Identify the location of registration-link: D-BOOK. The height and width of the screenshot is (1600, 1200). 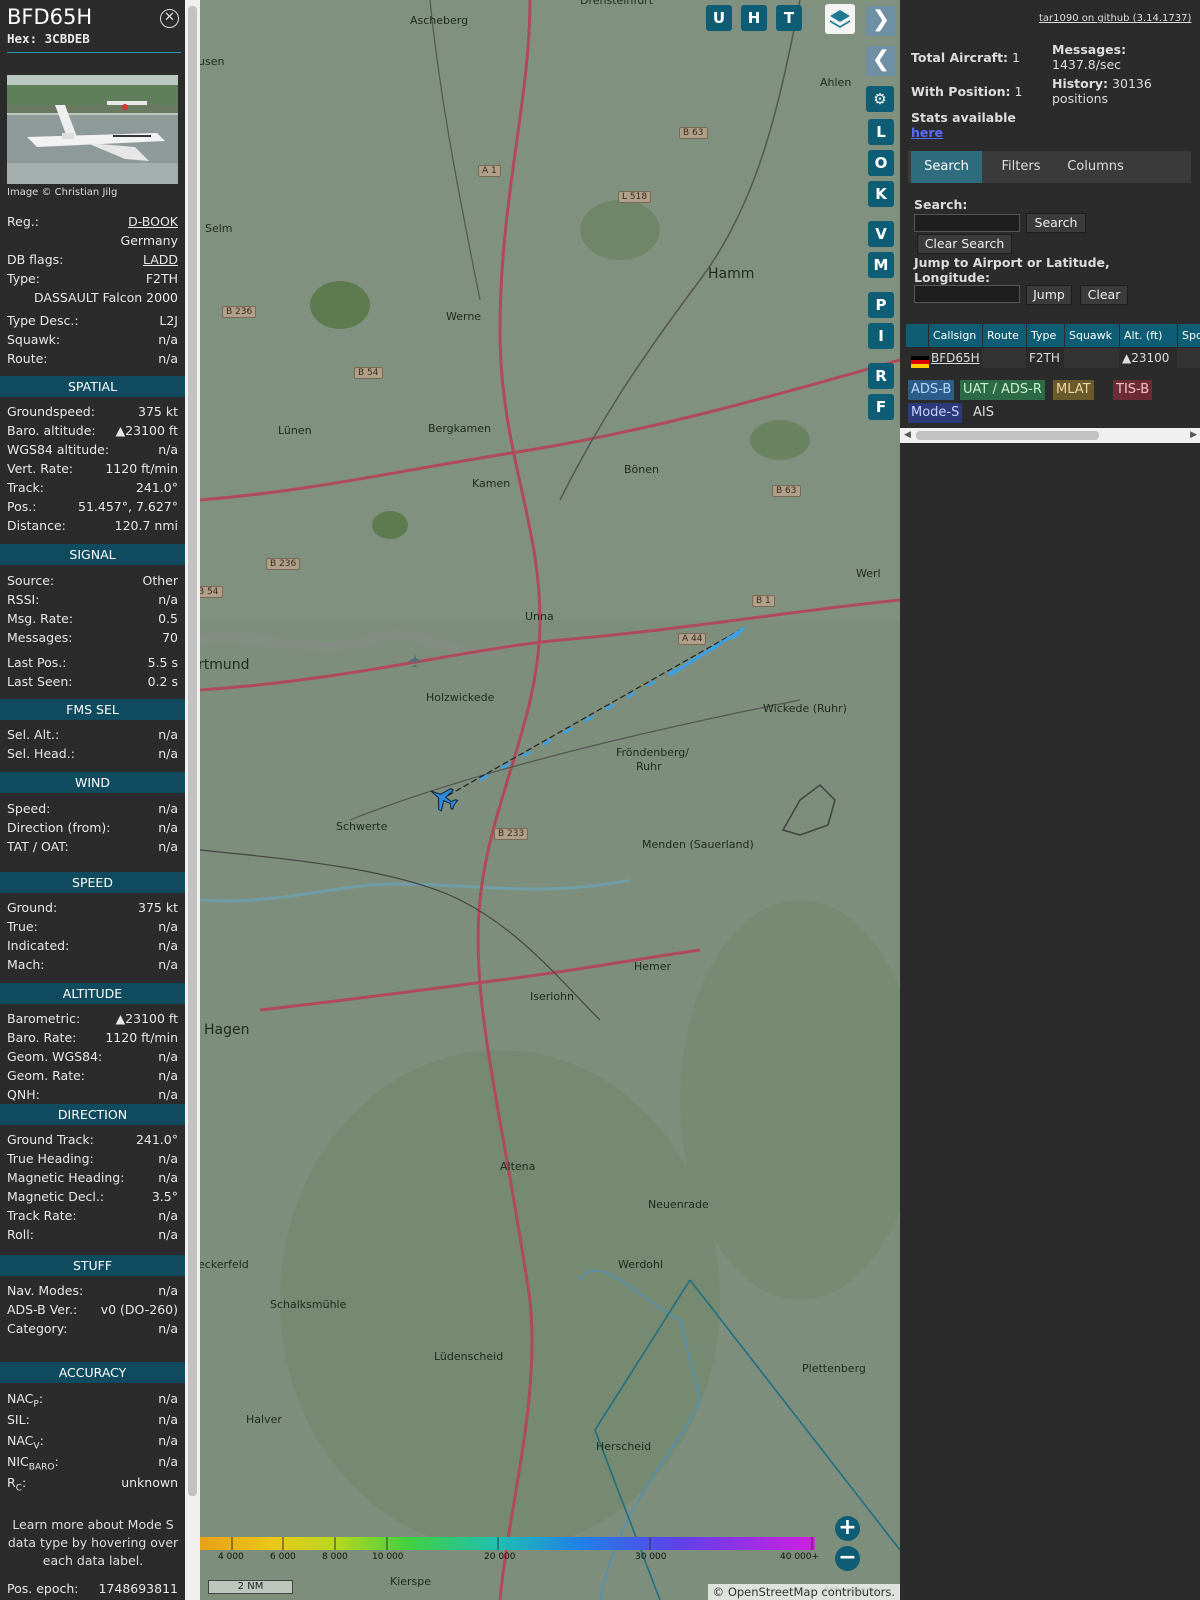
(153, 223).